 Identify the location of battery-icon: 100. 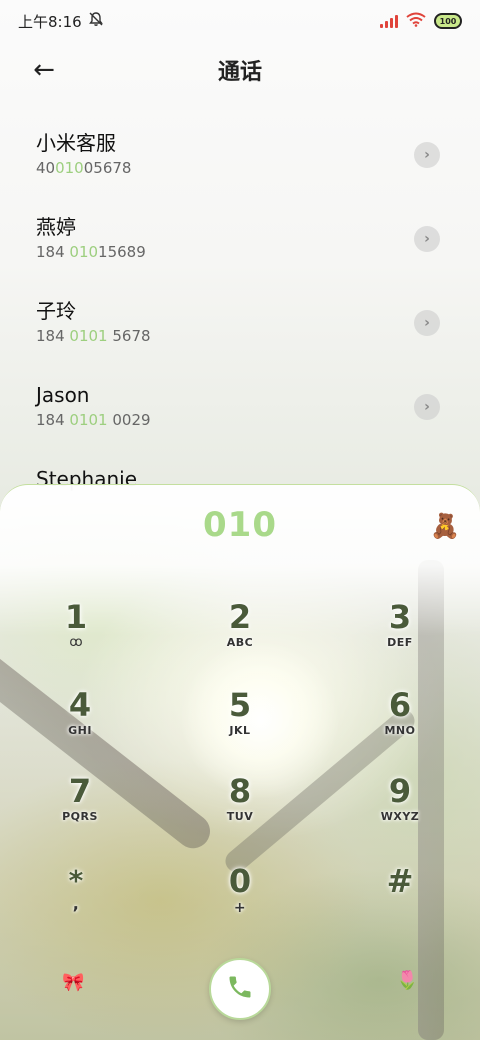
(448, 21).